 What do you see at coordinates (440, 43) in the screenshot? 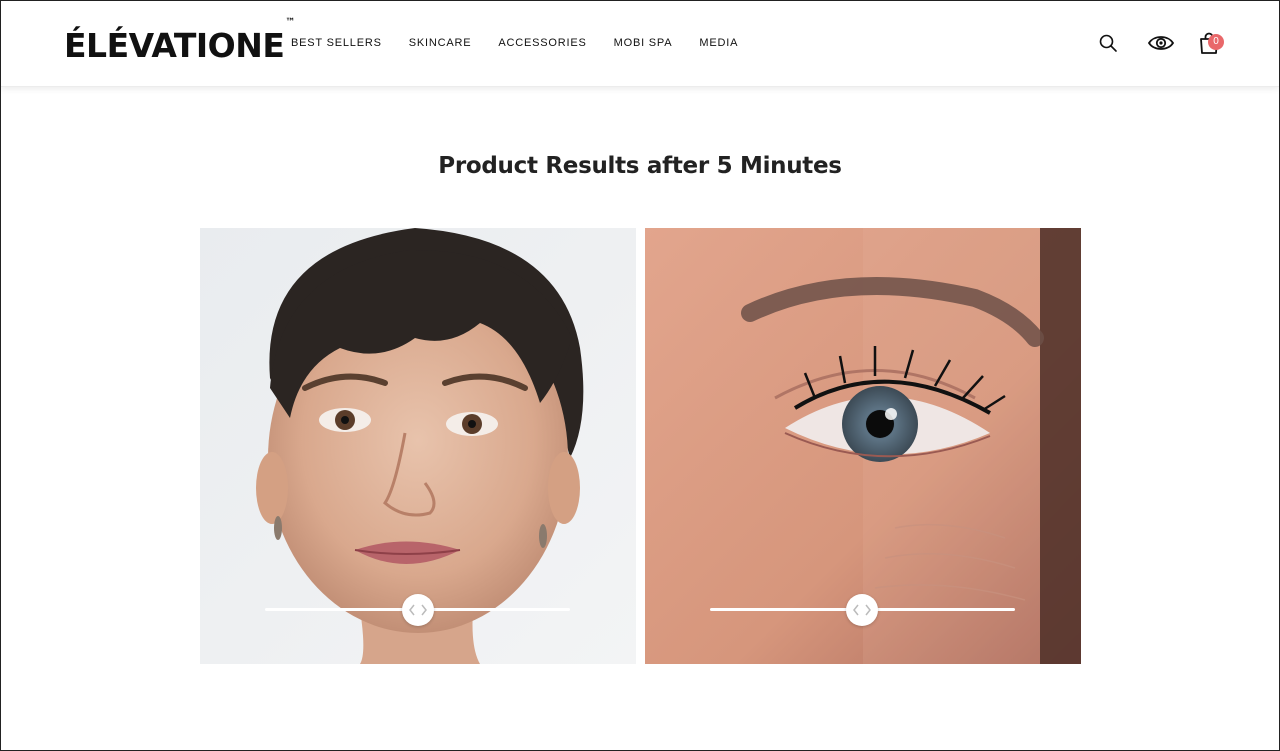
I see `nav-item-skincare: SKINCARE` at bounding box center [440, 43].